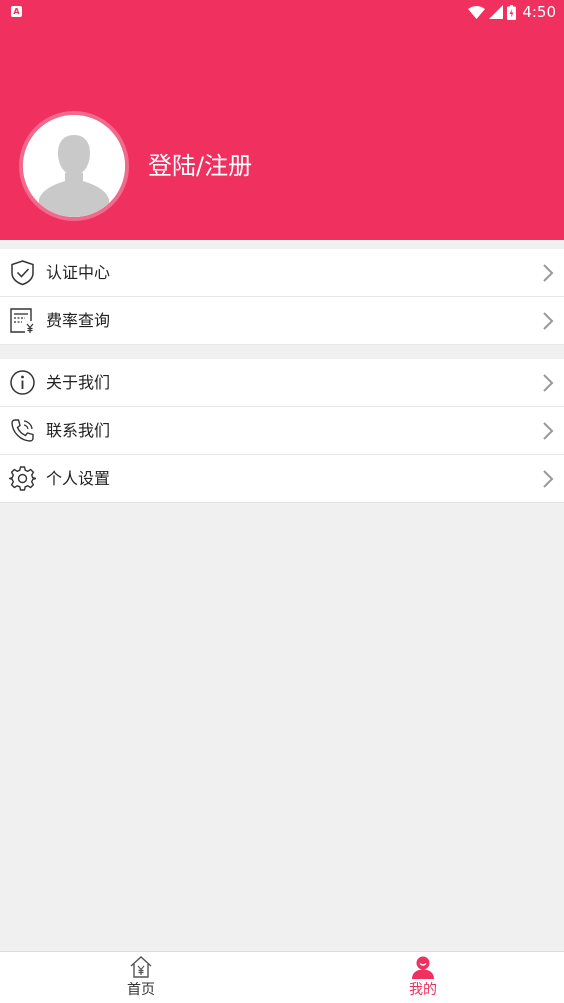  I want to click on login-register-link: 登陆/注册, so click(200, 166).